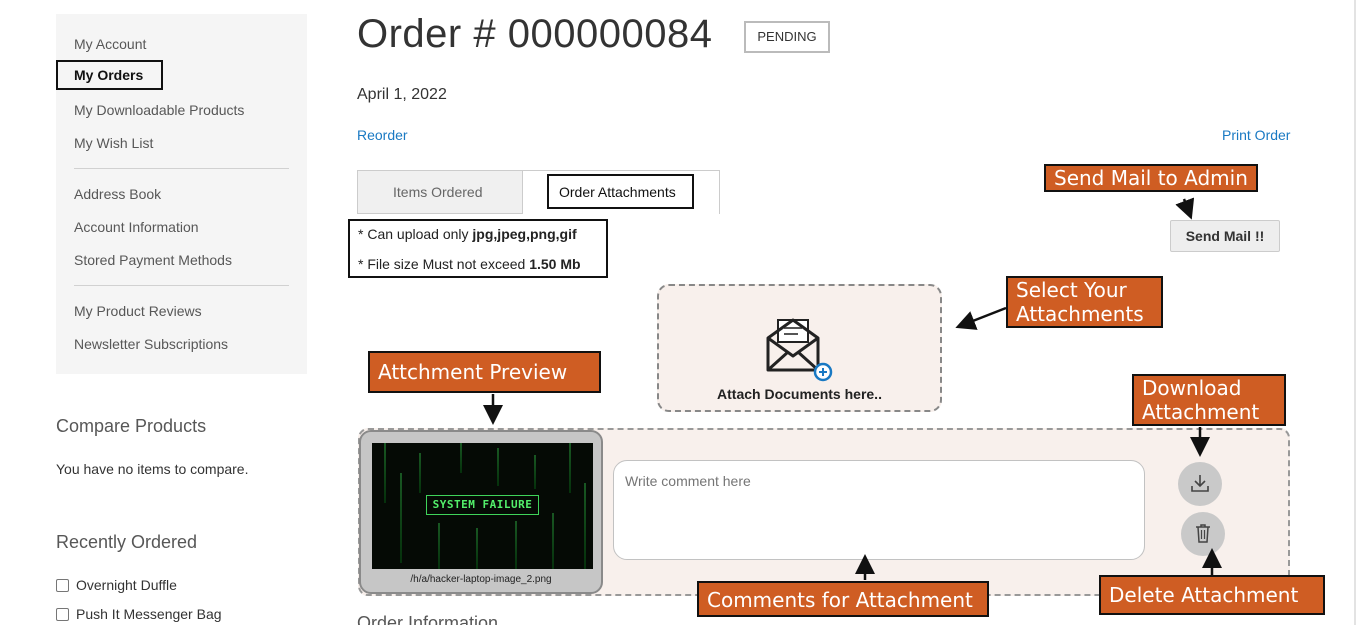  Describe the element at coordinates (799, 348) in the screenshot. I see `attachment-dropzone: Attach Documents here..` at that location.